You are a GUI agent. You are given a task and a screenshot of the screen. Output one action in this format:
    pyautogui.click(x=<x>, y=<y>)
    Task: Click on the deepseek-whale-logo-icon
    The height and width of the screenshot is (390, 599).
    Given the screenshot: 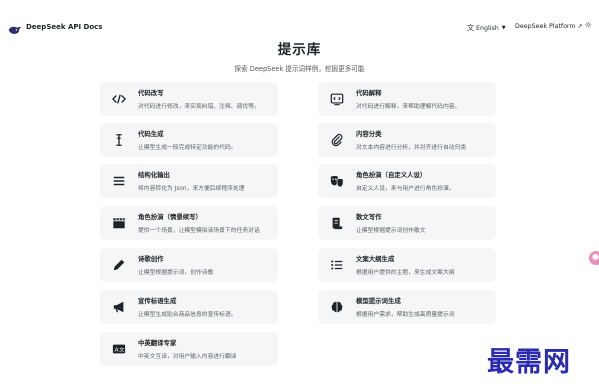 What is the action you would take?
    pyautogui.click(x=15, y=27)
    